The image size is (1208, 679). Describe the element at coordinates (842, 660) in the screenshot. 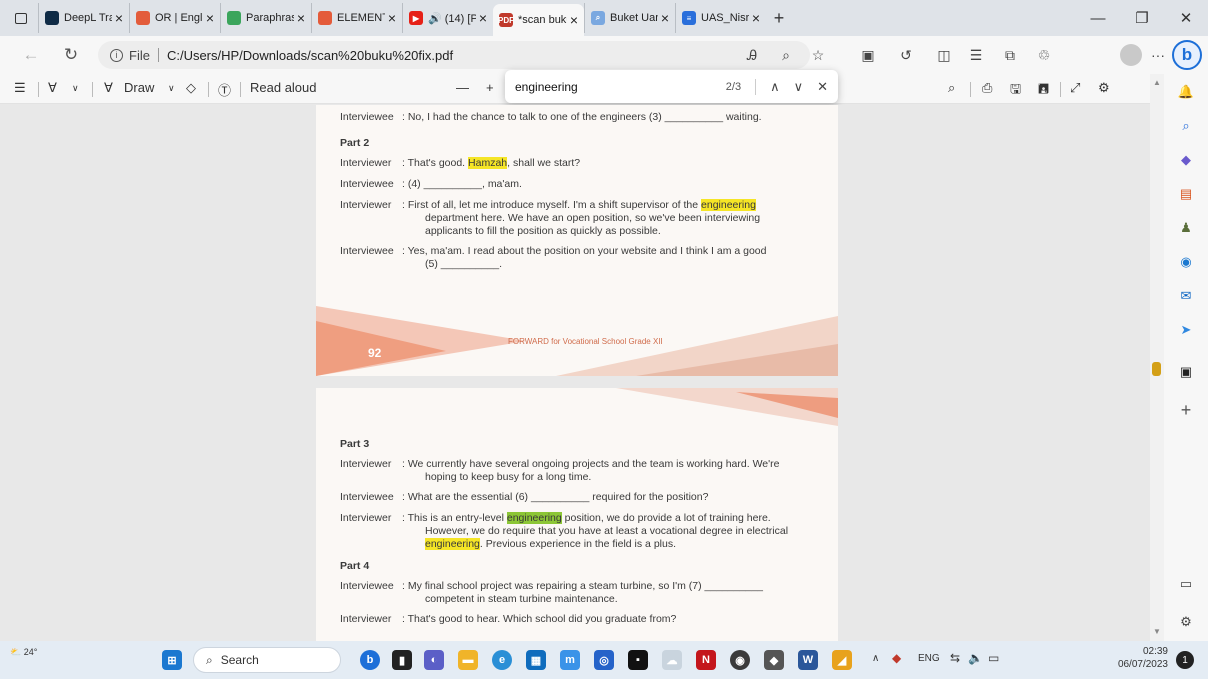

I see `paint-icon: ◢` at that location.